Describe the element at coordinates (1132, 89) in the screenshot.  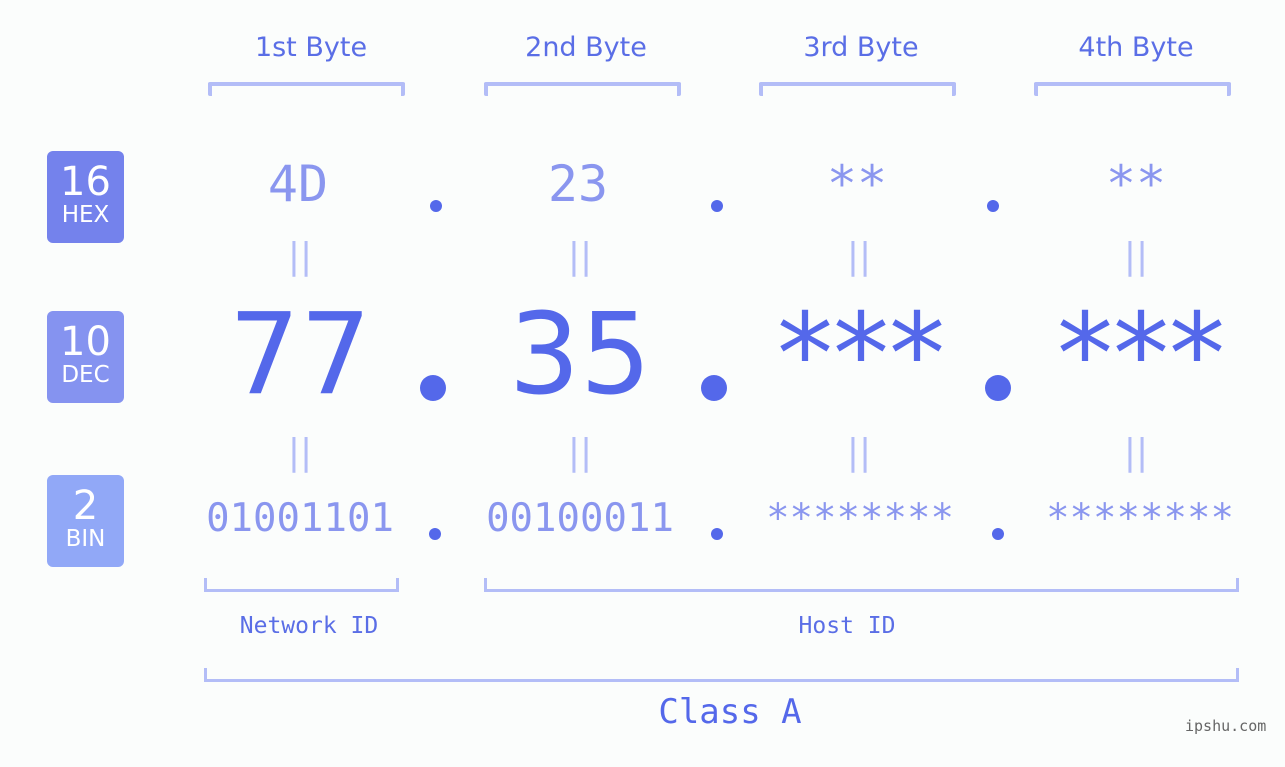
I see `byte-4-bracket` at that location.